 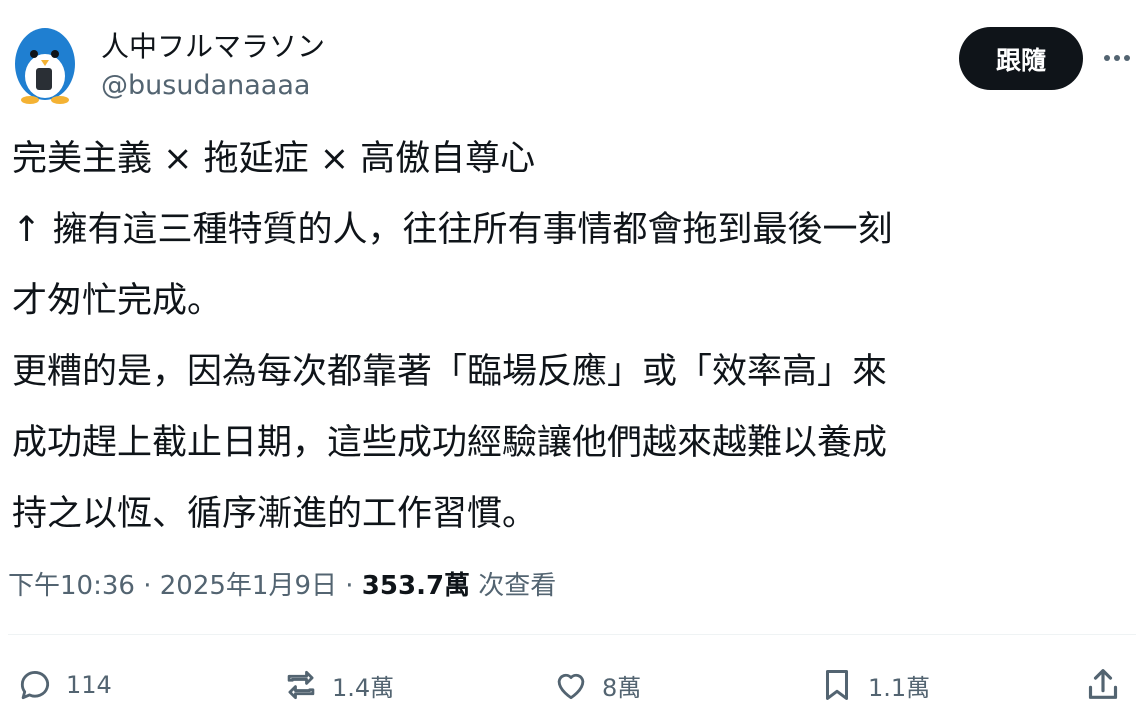 What do you see at coordinates (35, 685) in the screenshot?
I see `reply-icon` at bounding box center [35, 685].